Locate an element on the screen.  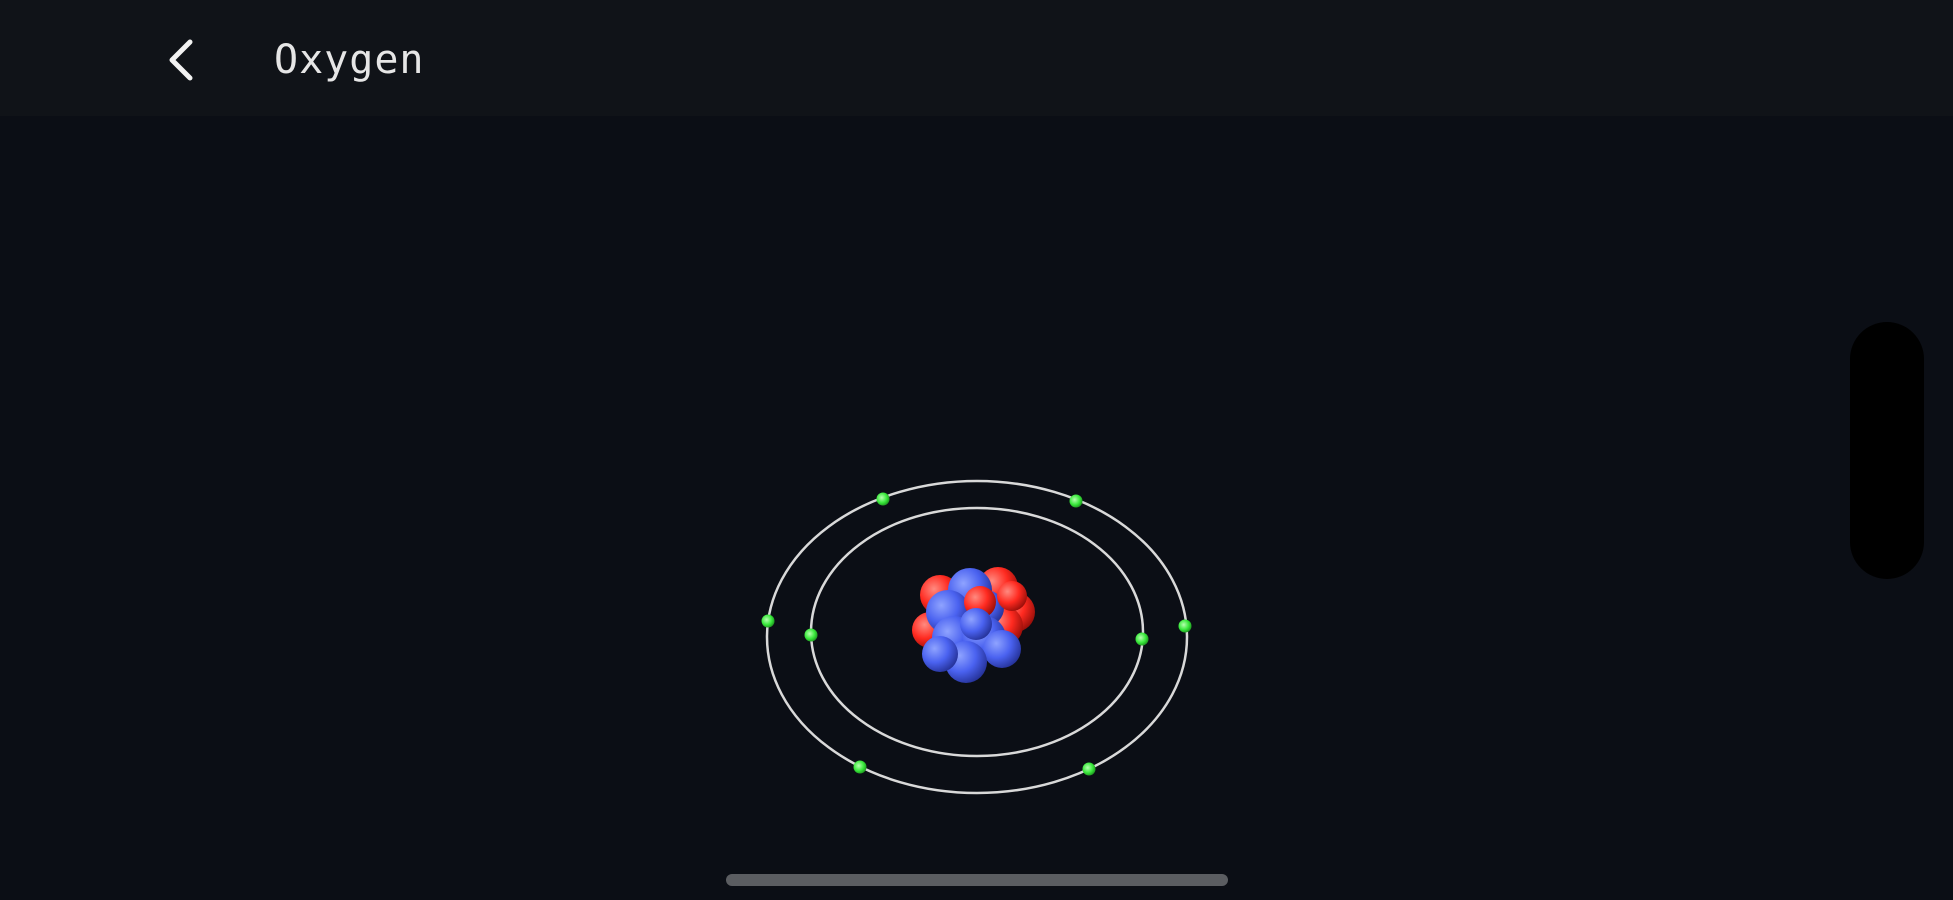
chevron-left-icon is located at coordinates (181, 60).